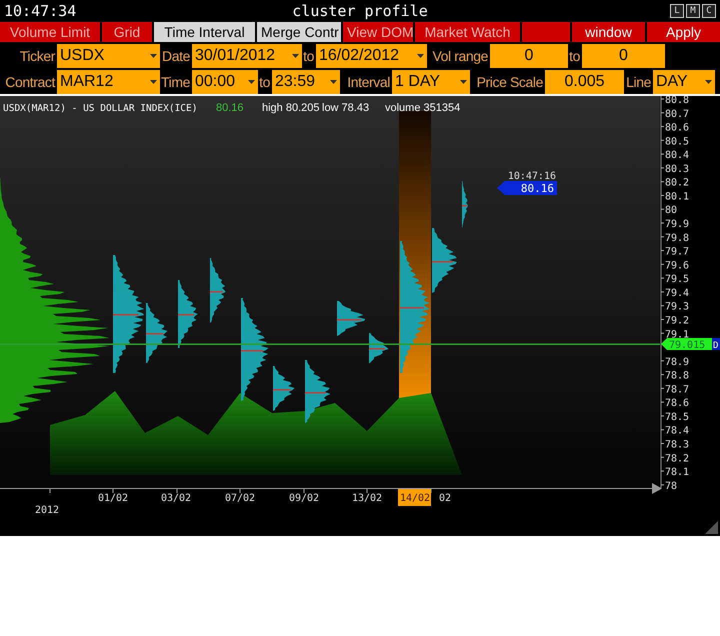  Describe the element at coordinates (306, 82) in the screenshot. I see `dropdown: 23:59` at that location.